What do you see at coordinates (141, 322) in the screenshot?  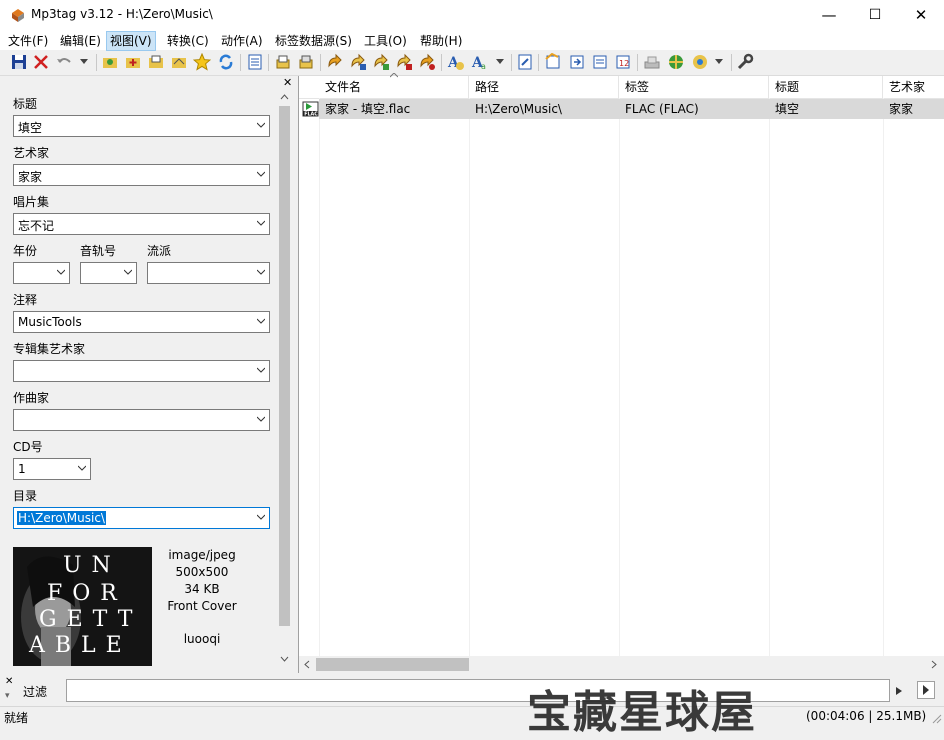 I see `comment-field: MusicTools` at bounding box center [141, 322].